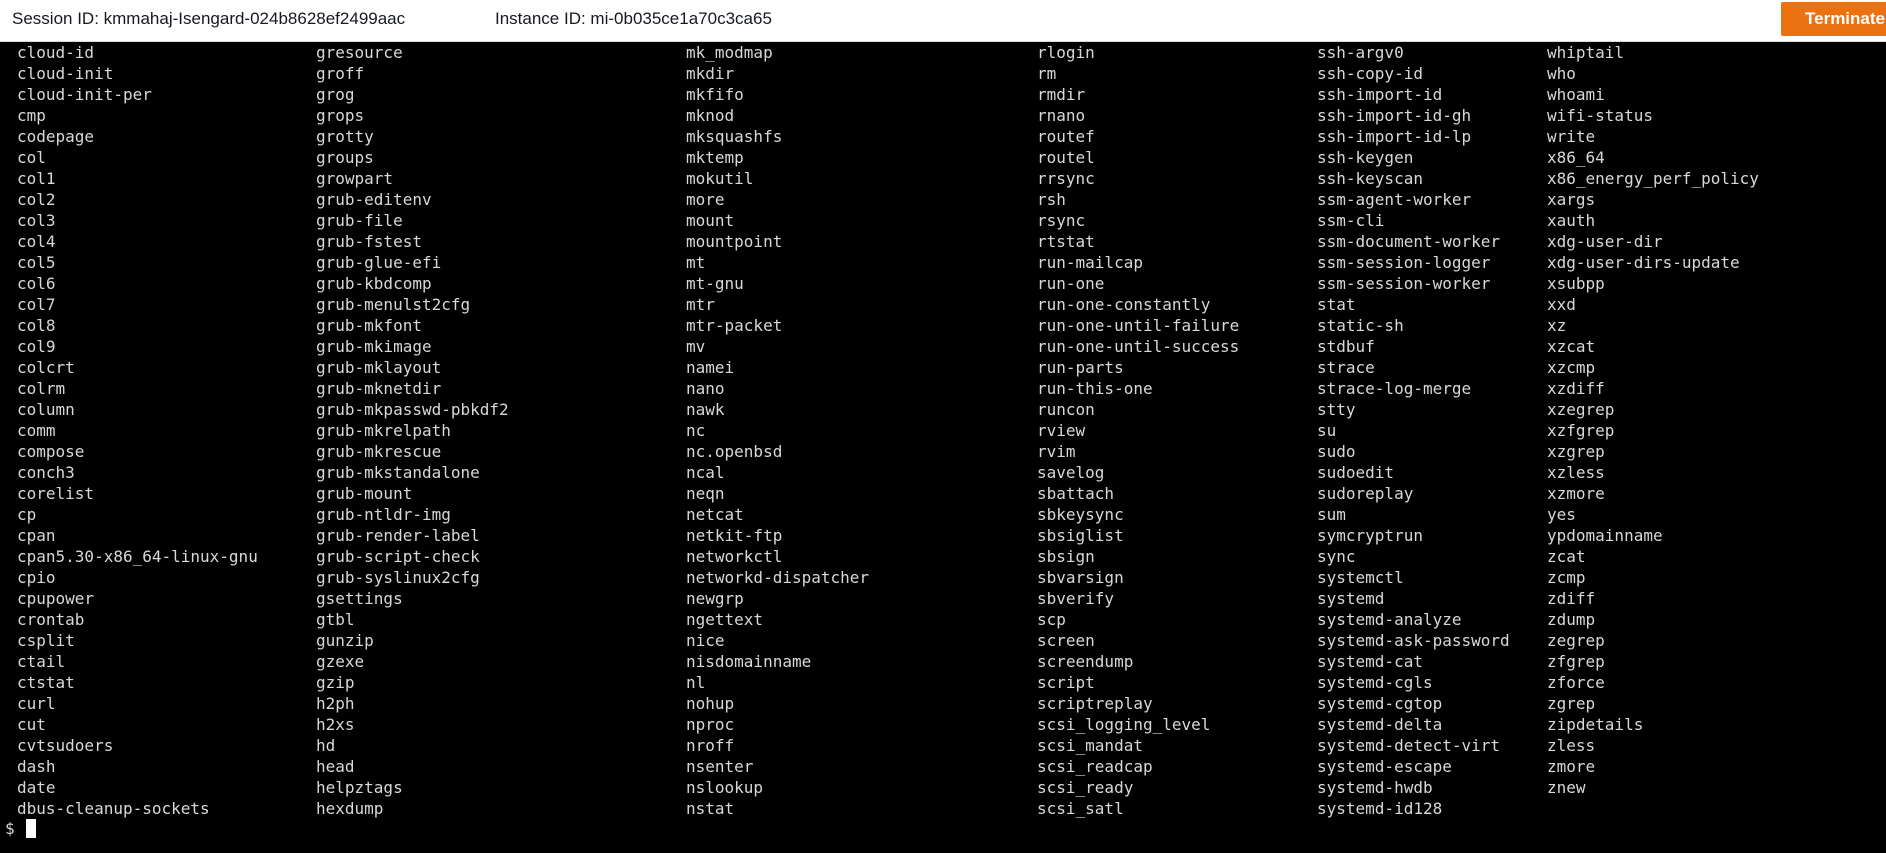 This screenshot has width=1886, height=853. What do you see at coordinates (710, 724) in the screenshot?
I see `listing-entry: nproc` at bounding box center [710, 724].